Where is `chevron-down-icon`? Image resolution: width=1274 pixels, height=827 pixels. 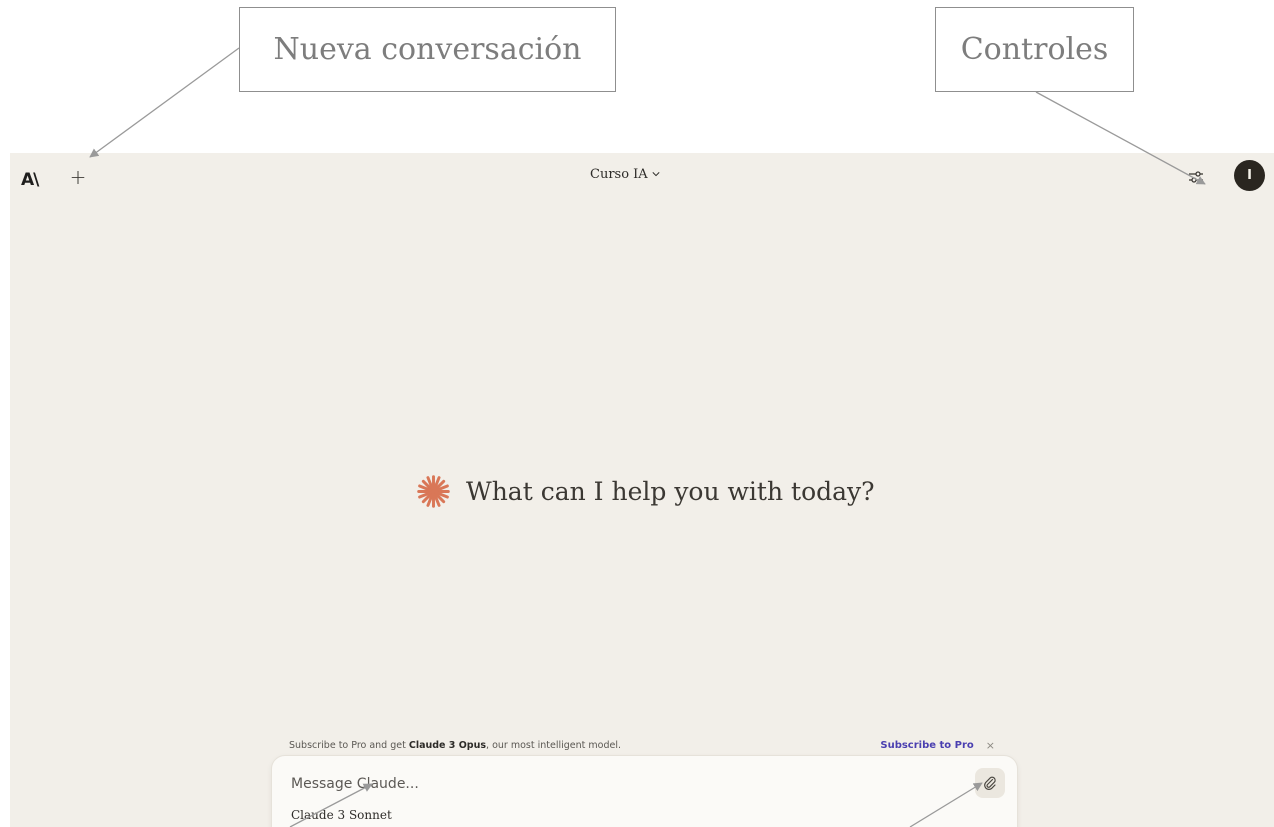 chevron-down-icon is located at coordinates (656, 174).